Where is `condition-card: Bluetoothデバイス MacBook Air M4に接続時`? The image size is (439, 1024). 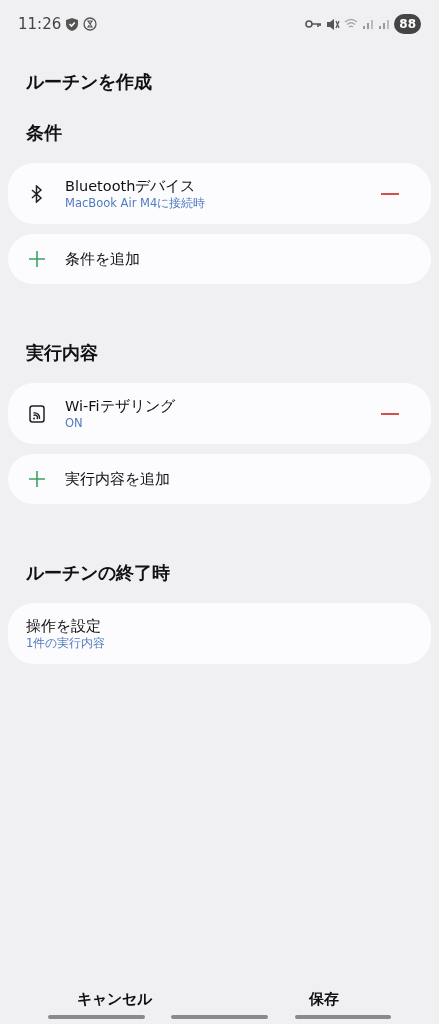 condition-card: Bluetoothデバイス MacBook Air M4に接続時 is located at coordinates (219, 193).